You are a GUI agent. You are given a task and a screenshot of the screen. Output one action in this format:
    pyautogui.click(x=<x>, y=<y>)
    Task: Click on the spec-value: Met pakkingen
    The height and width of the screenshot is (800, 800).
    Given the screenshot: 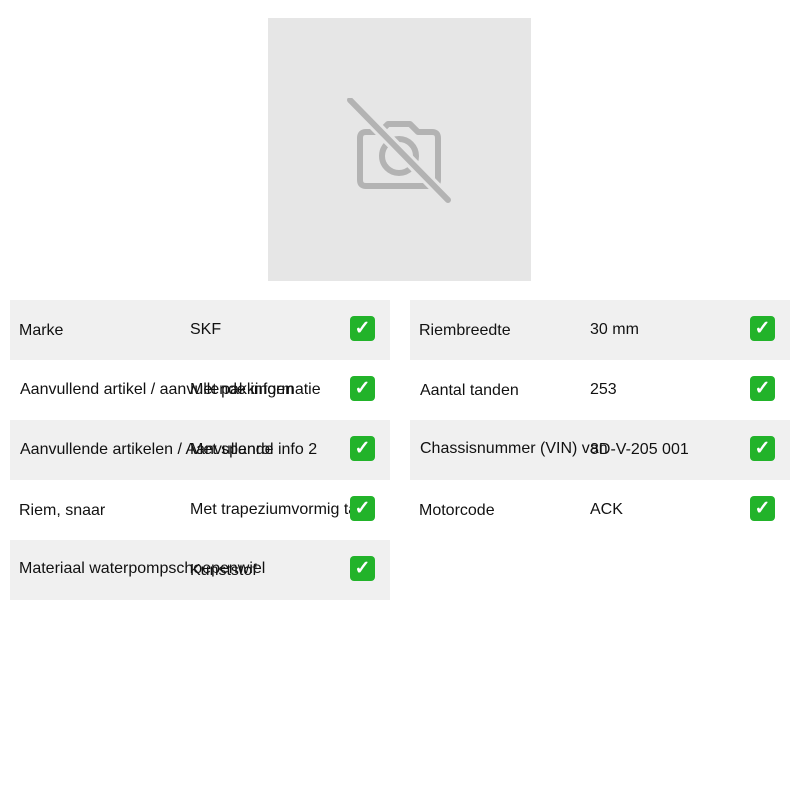 What is the action you would take?
    pyautogui.click(x=242, y=389)
    